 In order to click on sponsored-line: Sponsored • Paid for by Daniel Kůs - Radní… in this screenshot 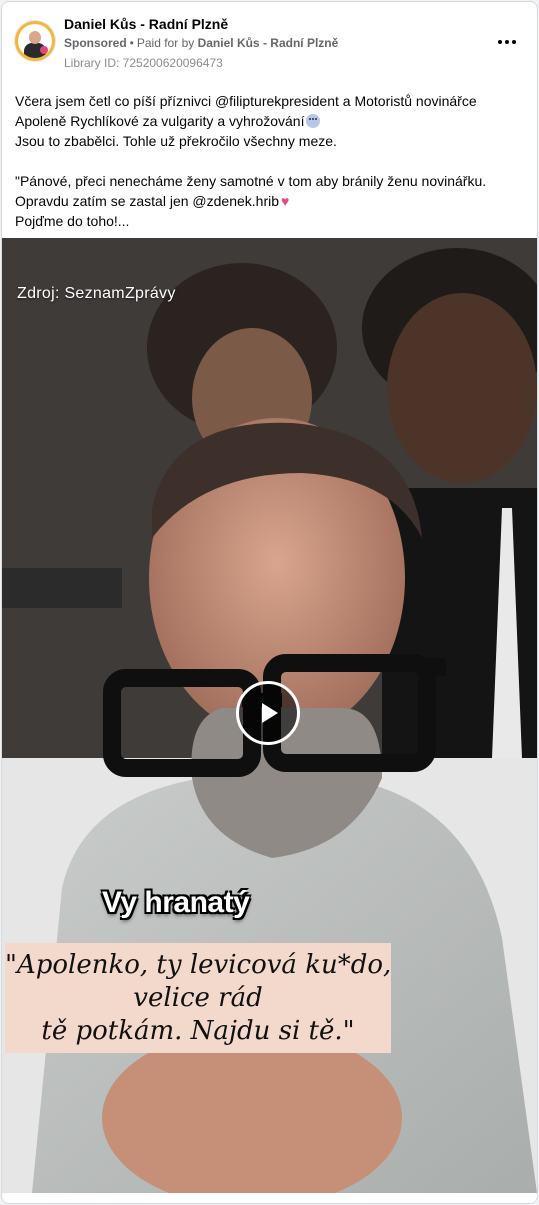, I will do `click(201, 43)`.